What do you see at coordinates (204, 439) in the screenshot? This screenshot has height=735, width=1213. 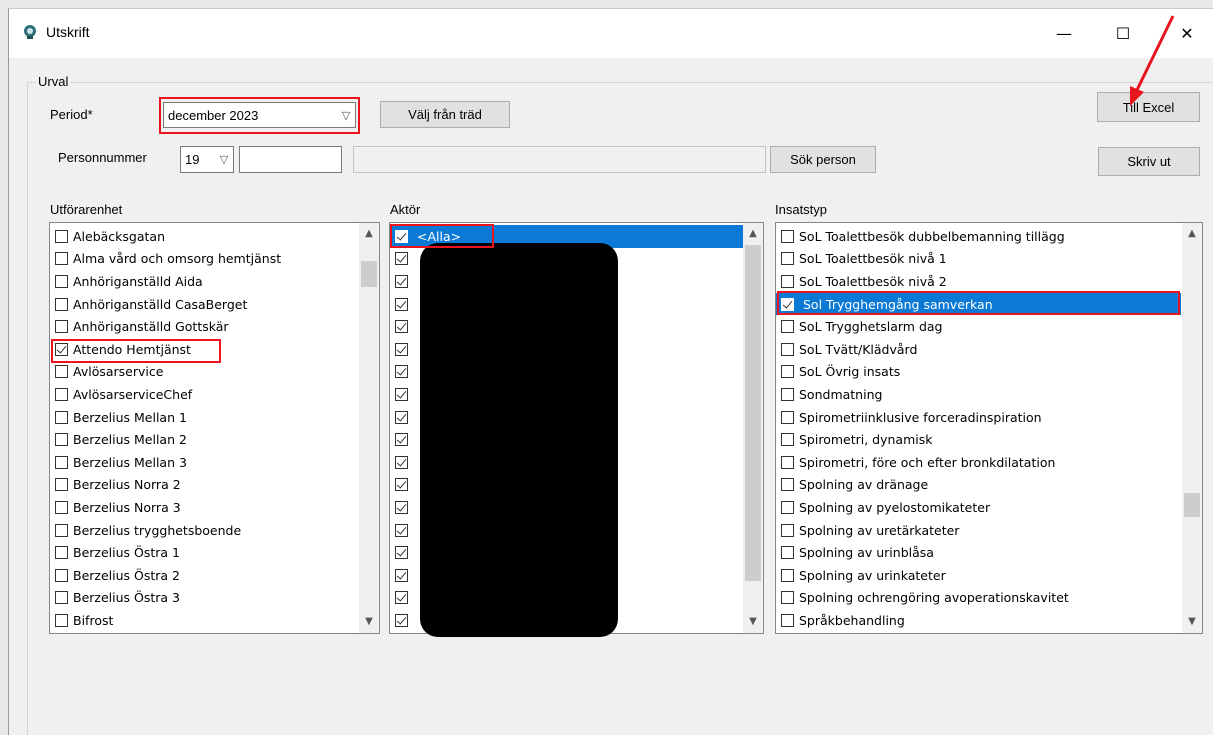 I see `utforarenhet-item: Berzelius Mellan 2` at bounding box center [204, 439].